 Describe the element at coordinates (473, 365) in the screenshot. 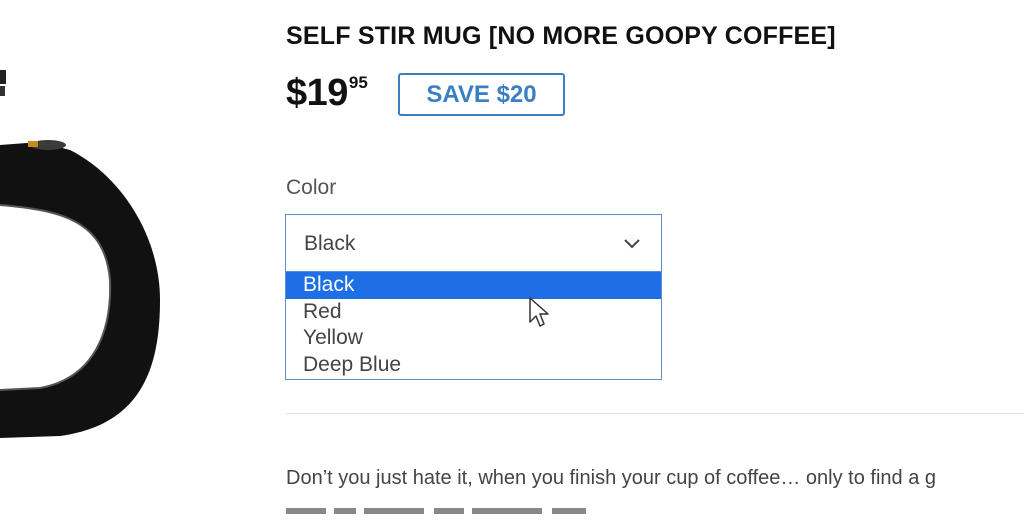

I see `color-option-deep-blue: Deep Blue` at that location.